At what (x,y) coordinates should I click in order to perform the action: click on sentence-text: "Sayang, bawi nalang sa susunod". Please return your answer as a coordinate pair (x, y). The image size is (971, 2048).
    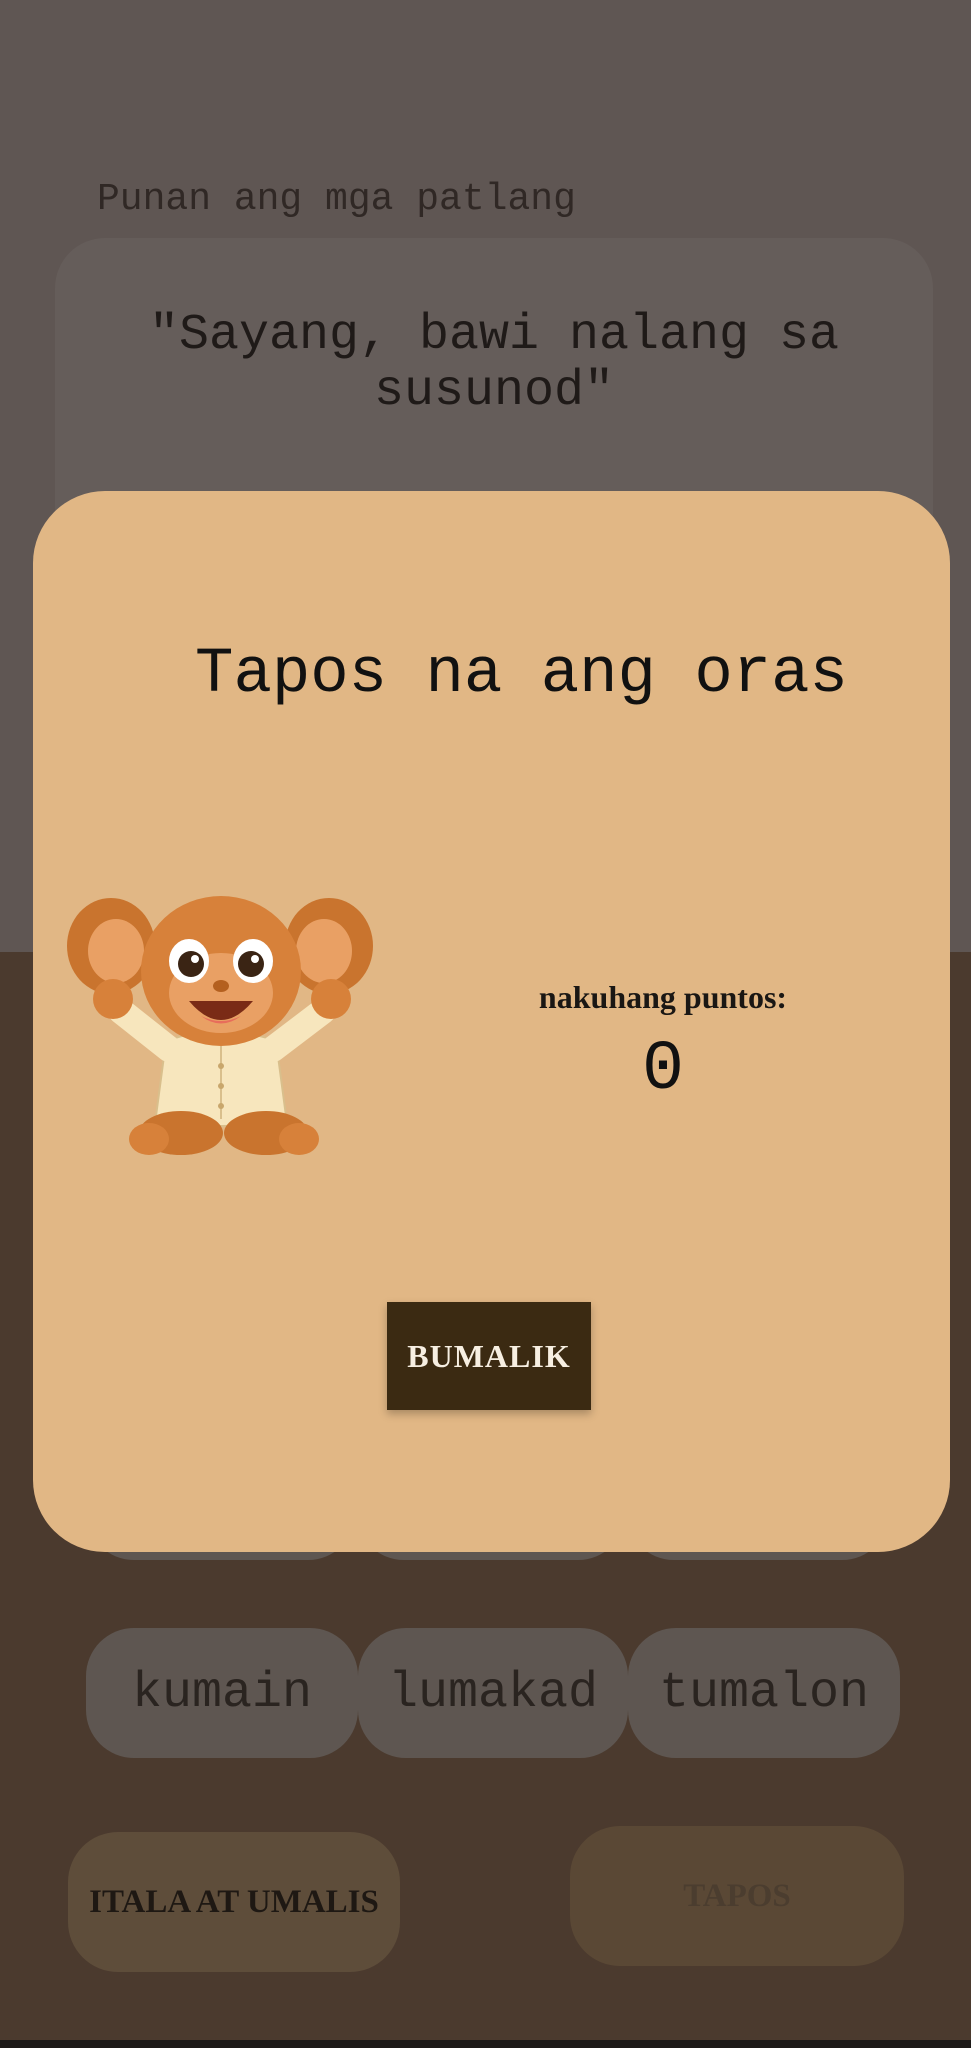
    Looking at the image, I should click on (494, 363).